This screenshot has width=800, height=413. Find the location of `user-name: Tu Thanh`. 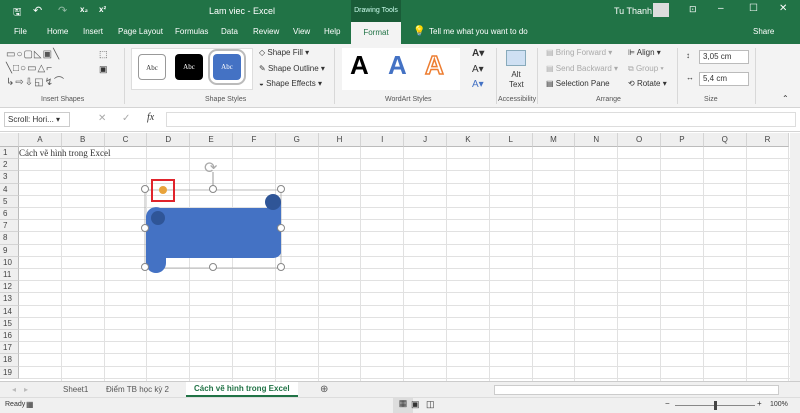

user-name: Tu Thanh is located at coordinates (633, 11).